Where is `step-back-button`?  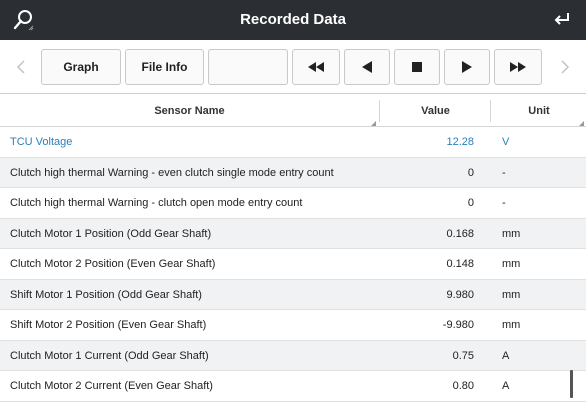 step-back-button is located at coordinates (367, 67).